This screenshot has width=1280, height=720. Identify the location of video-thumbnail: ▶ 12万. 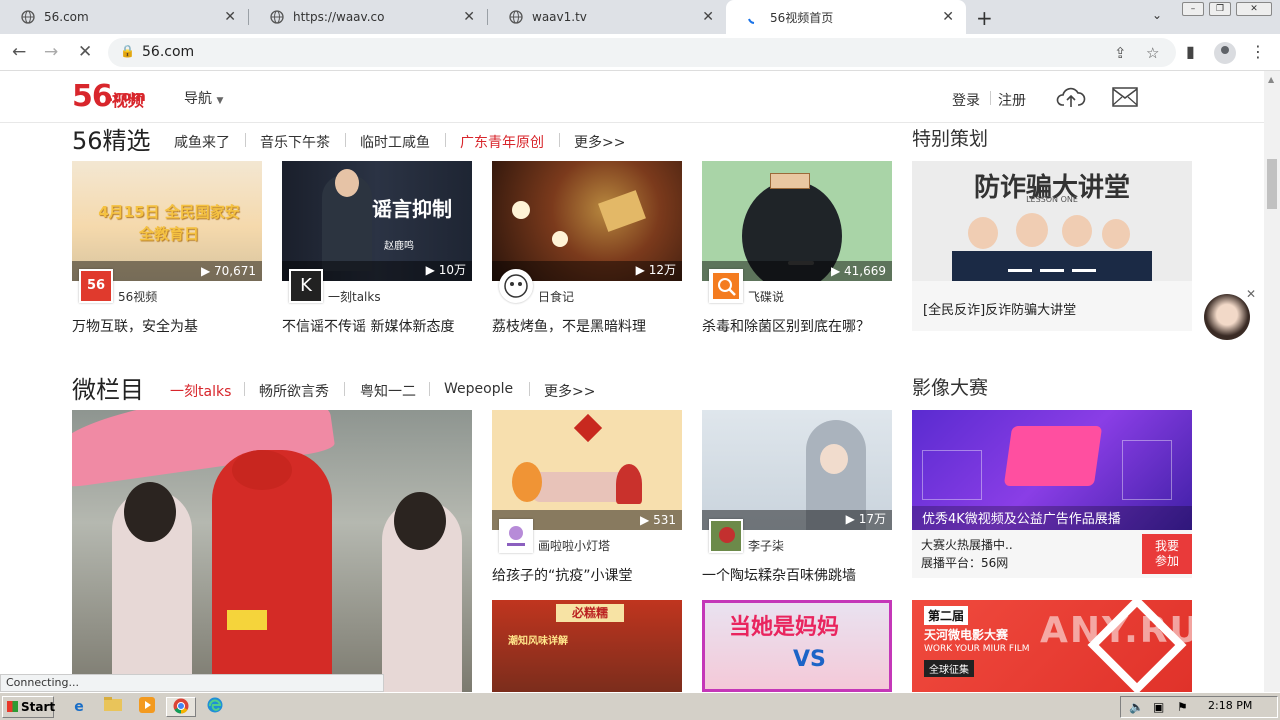
(587, 221).